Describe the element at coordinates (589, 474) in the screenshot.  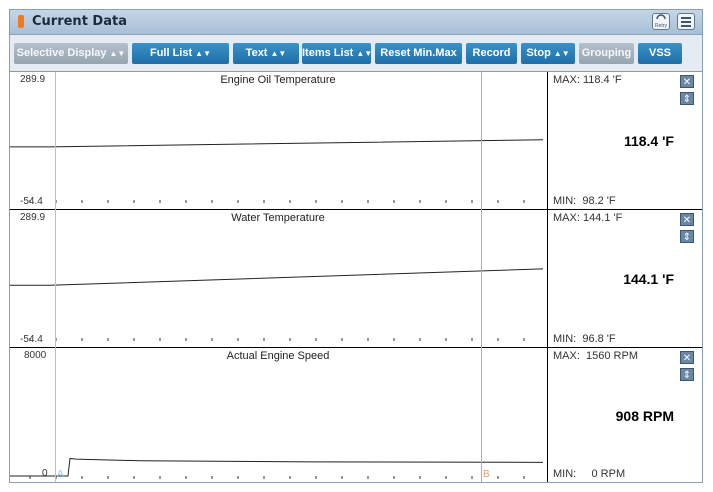
I see `min-value: MIN: 0 RPM` at that location.